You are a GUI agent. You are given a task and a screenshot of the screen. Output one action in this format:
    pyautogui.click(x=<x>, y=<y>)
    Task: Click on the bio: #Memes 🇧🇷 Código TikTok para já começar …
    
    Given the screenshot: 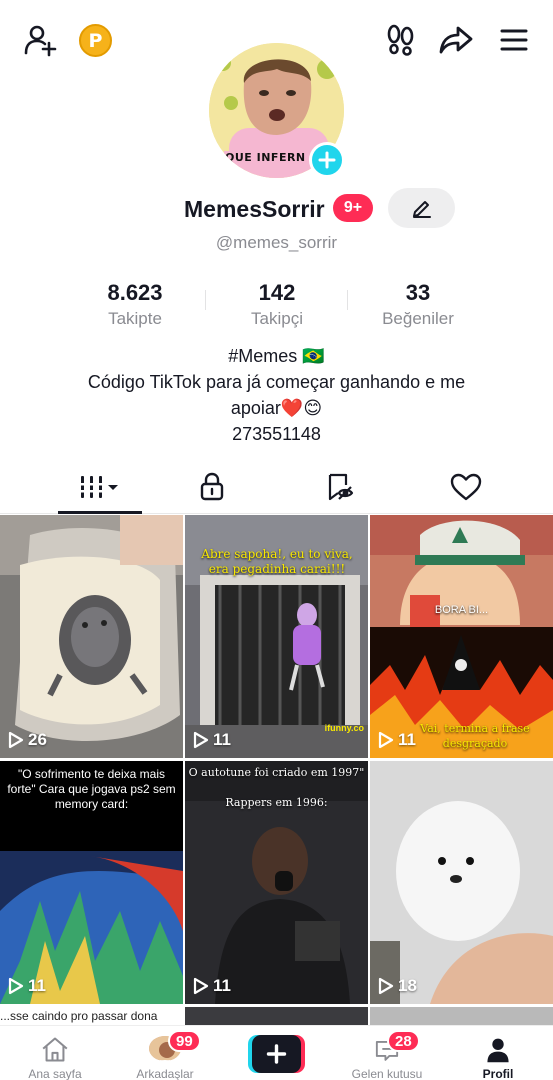 What is the action you would take?
    pyautogui.click(x=276, y=395)
    